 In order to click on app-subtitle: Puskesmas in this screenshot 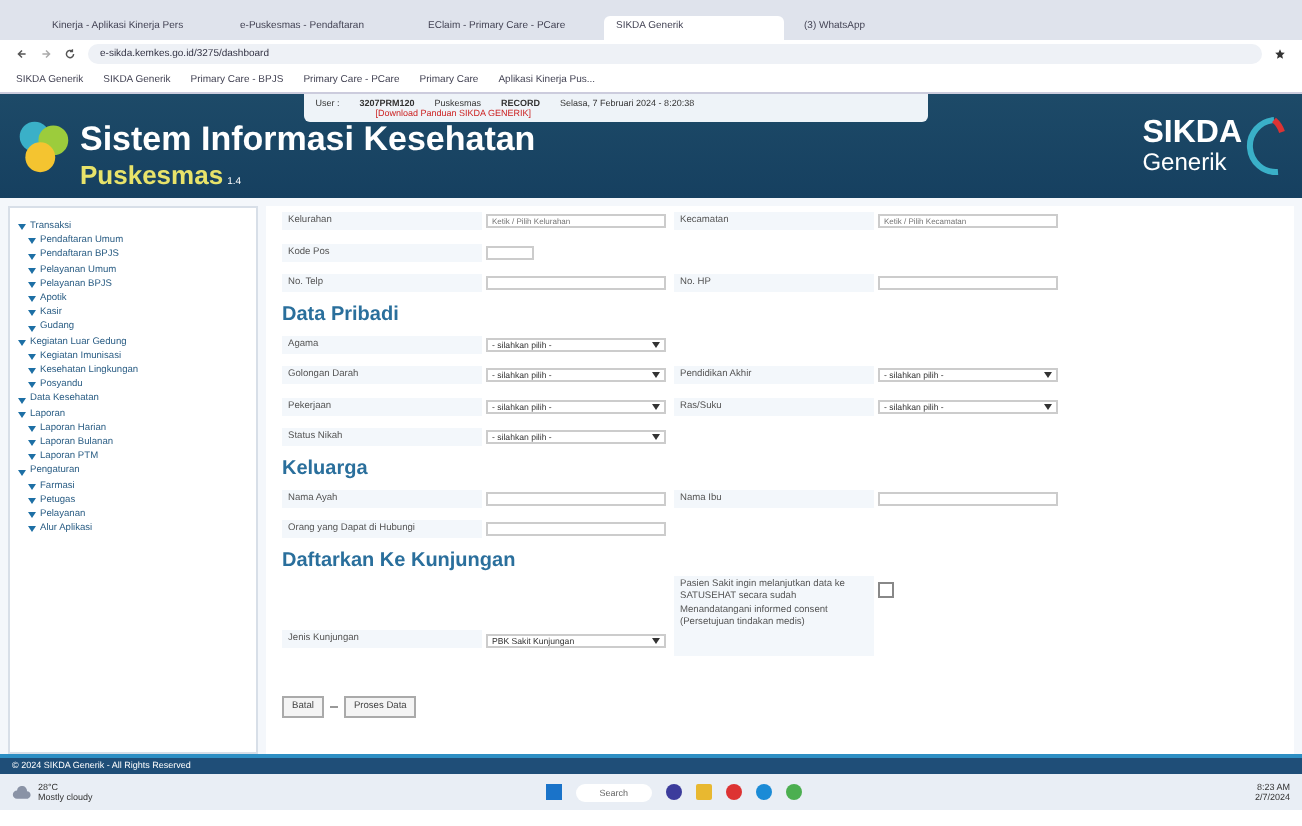, I will do `click(152, 174)`.